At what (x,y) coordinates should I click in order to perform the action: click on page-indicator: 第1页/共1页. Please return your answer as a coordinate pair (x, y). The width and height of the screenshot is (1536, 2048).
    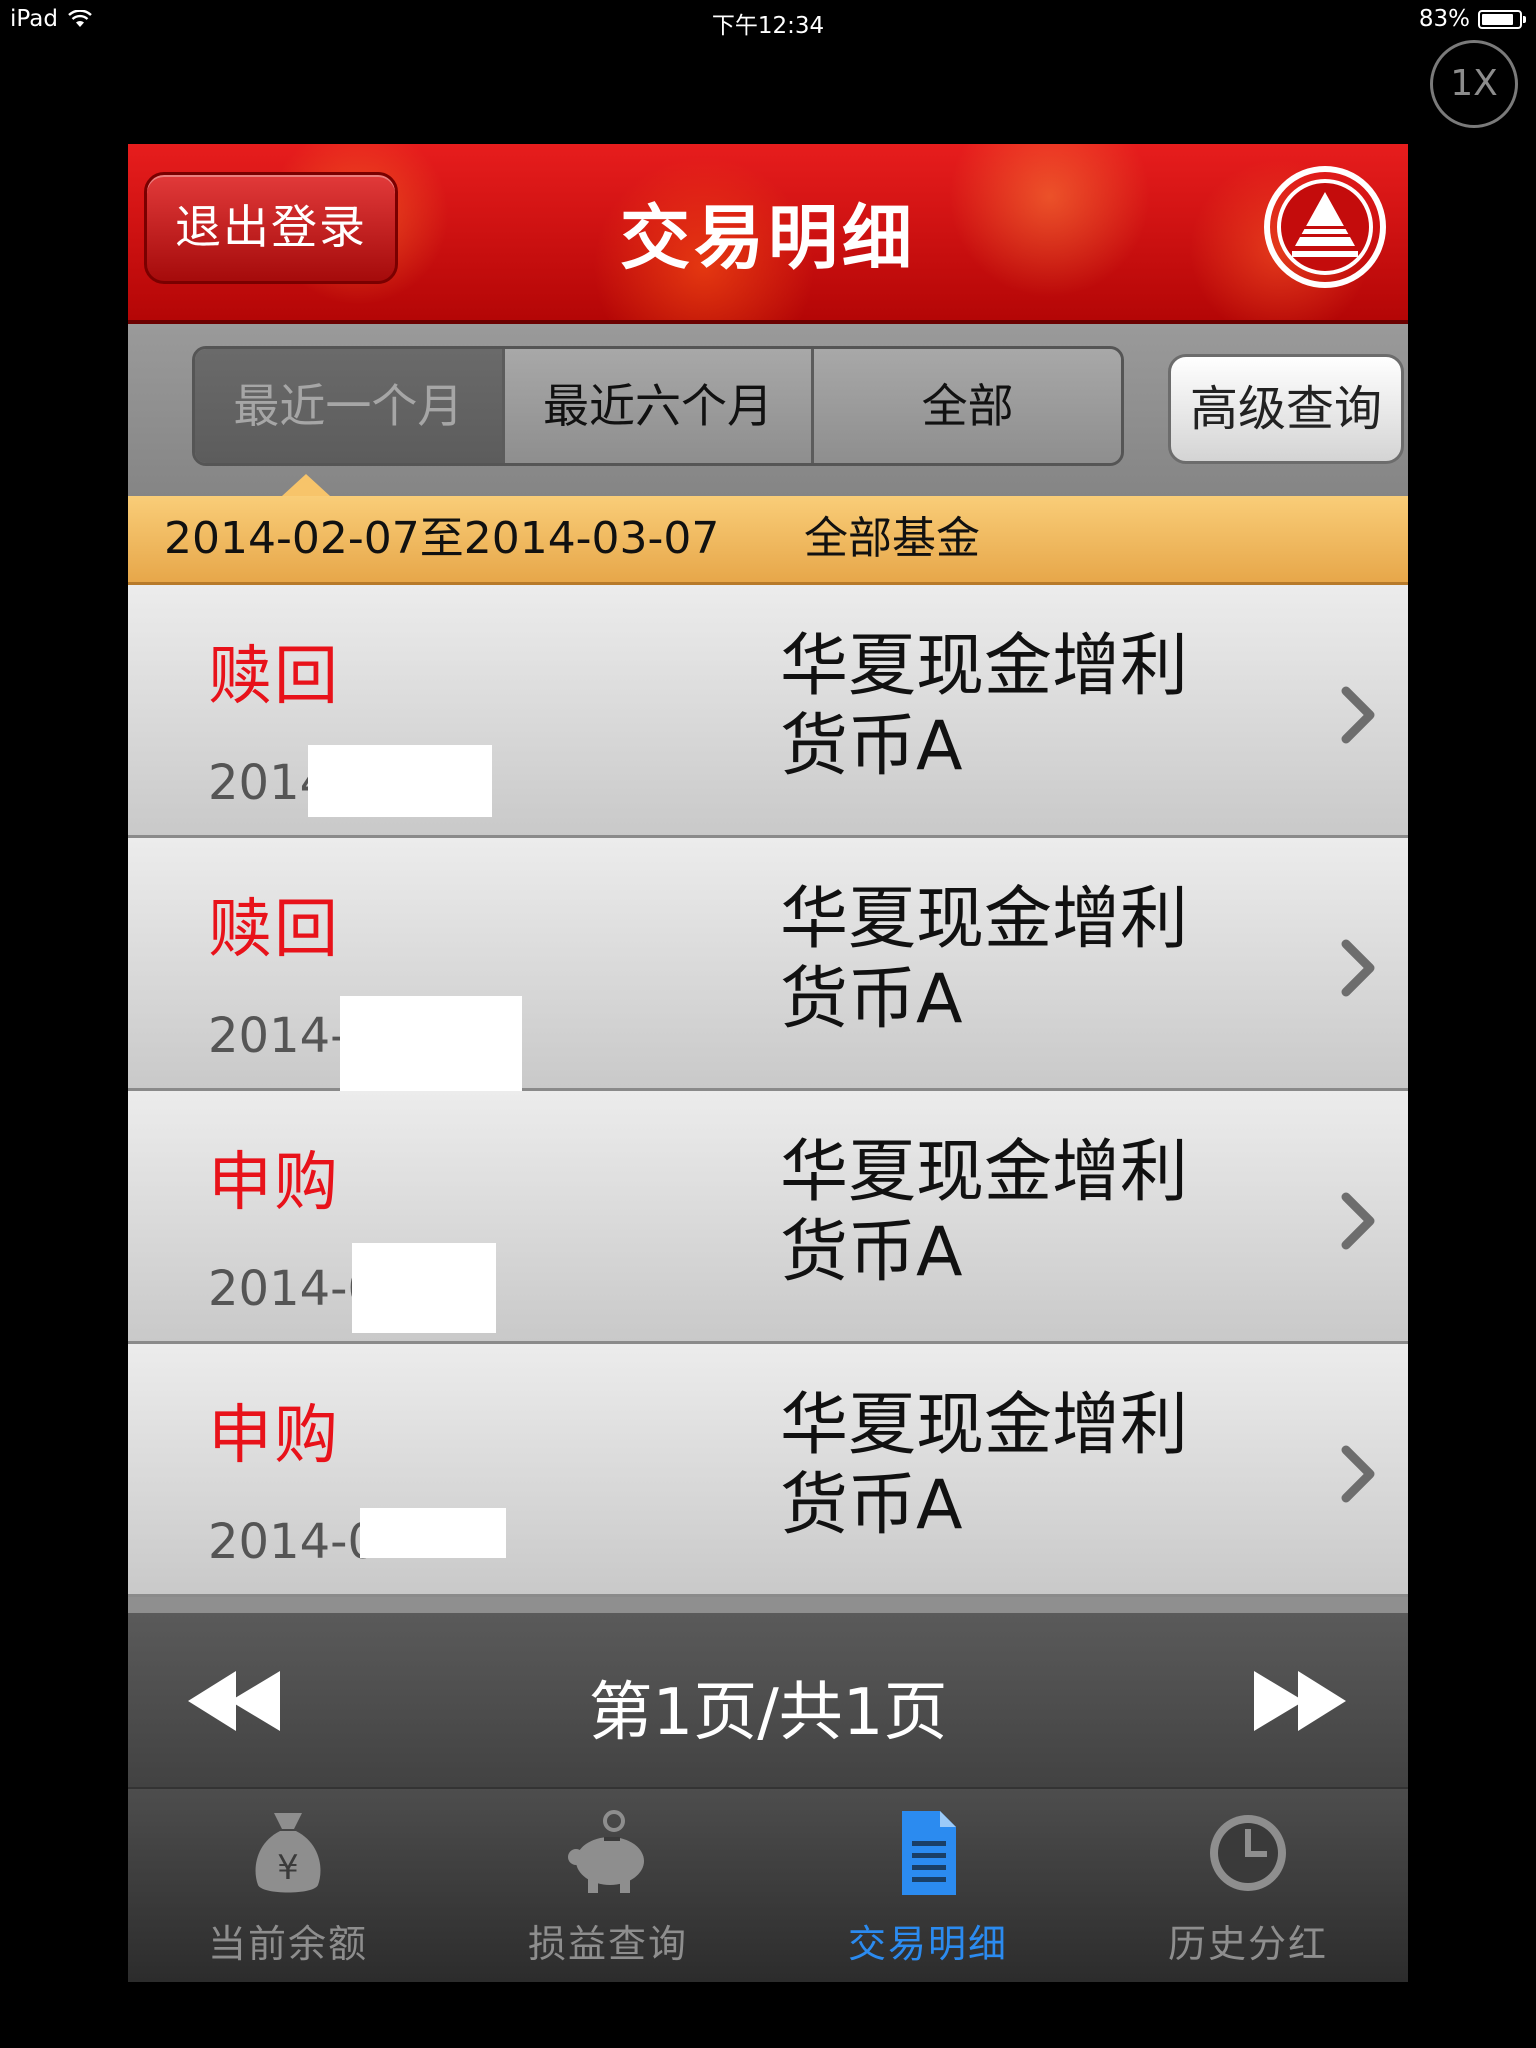
    Looking at the image, I should click on (768, 1713).